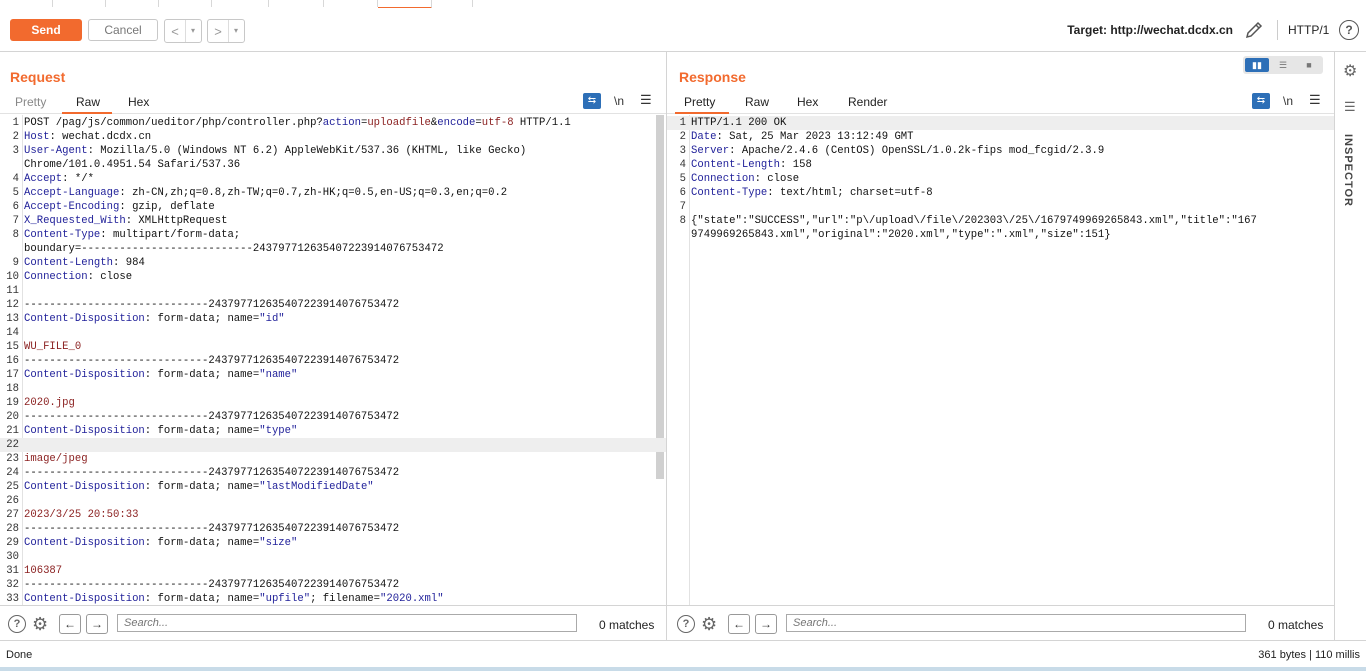  What do you see at coordinates (12, 501) in the screenshot?
I see `line-number: 26` at bounding box center [12, 501].